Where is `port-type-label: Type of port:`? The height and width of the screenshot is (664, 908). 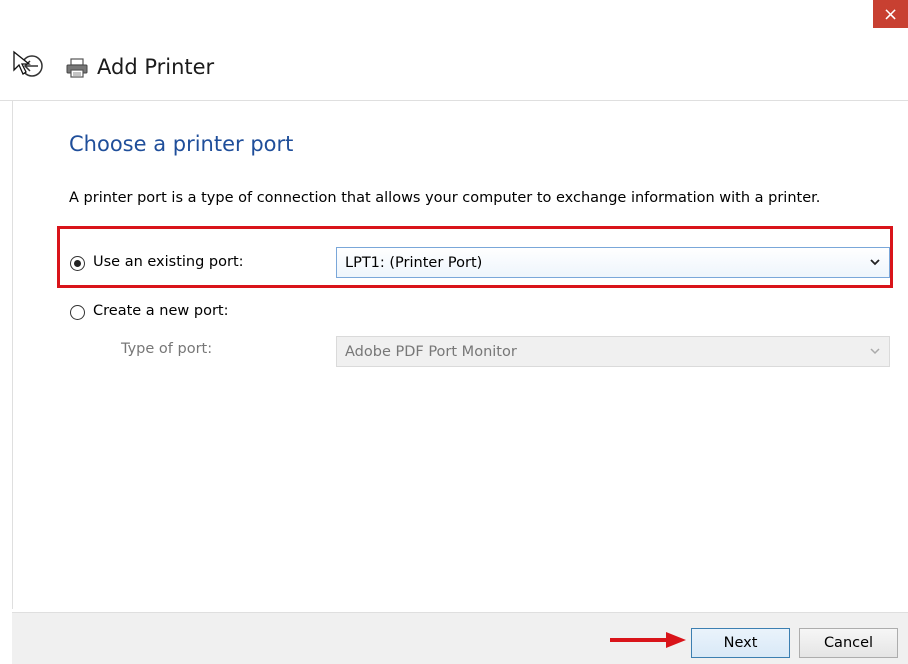 port-type-label: Type of port: is located at coordinates (167, 349).